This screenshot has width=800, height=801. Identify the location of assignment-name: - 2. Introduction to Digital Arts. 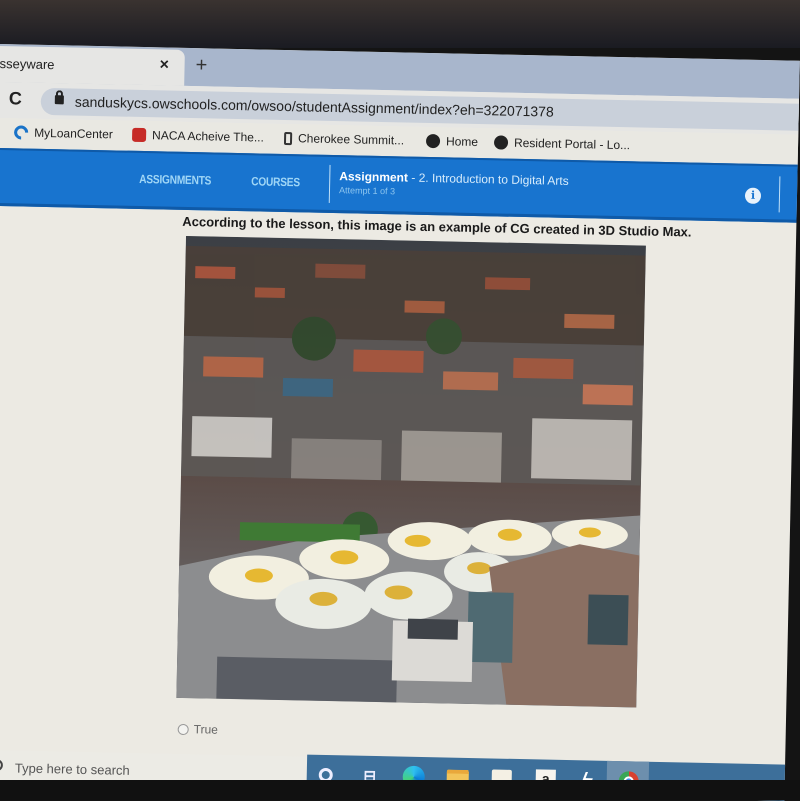
(490, 179).